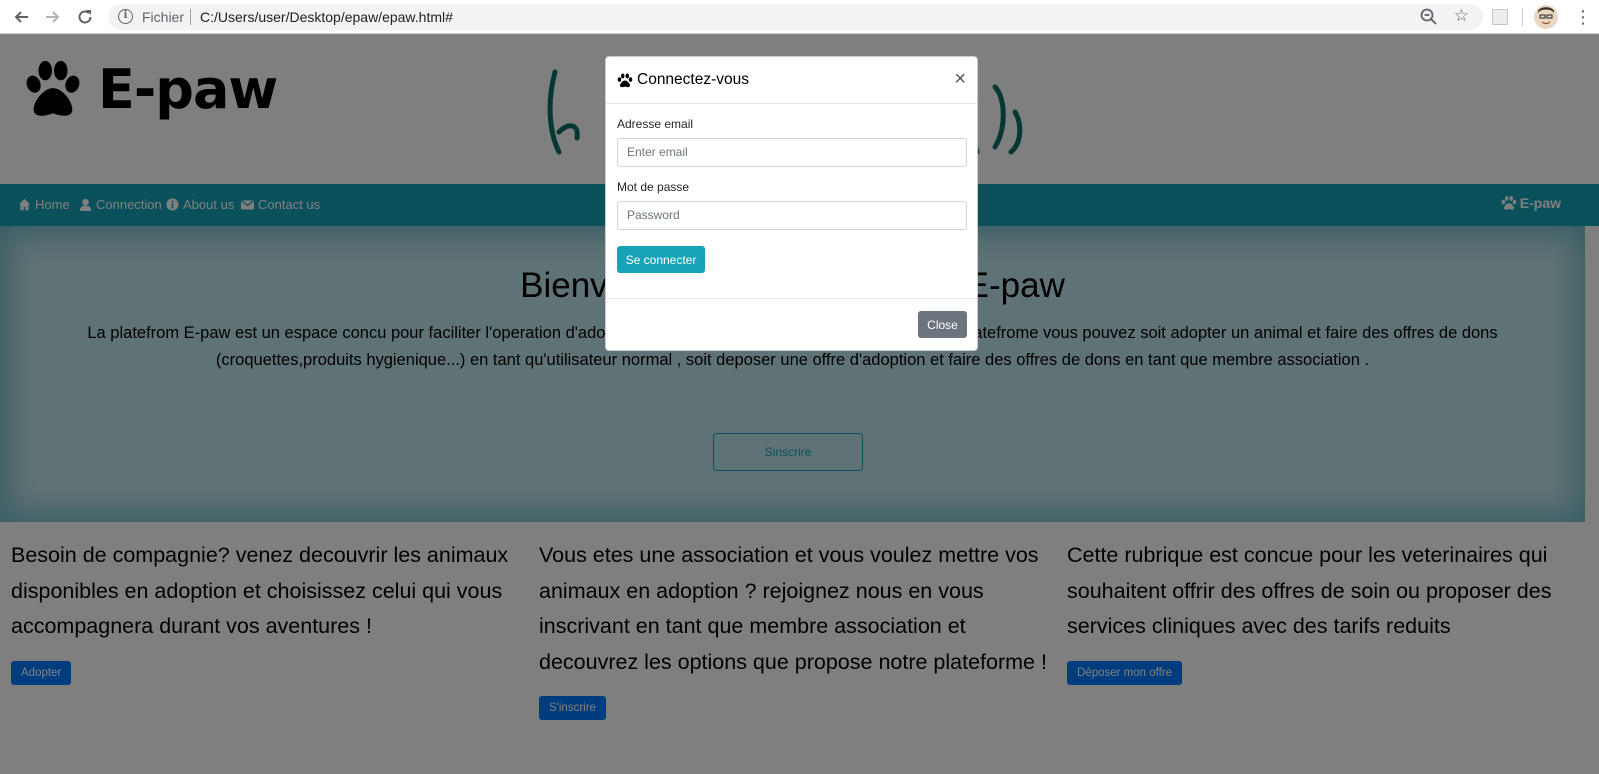  I want to click on paw-icon, so click(625, 80).